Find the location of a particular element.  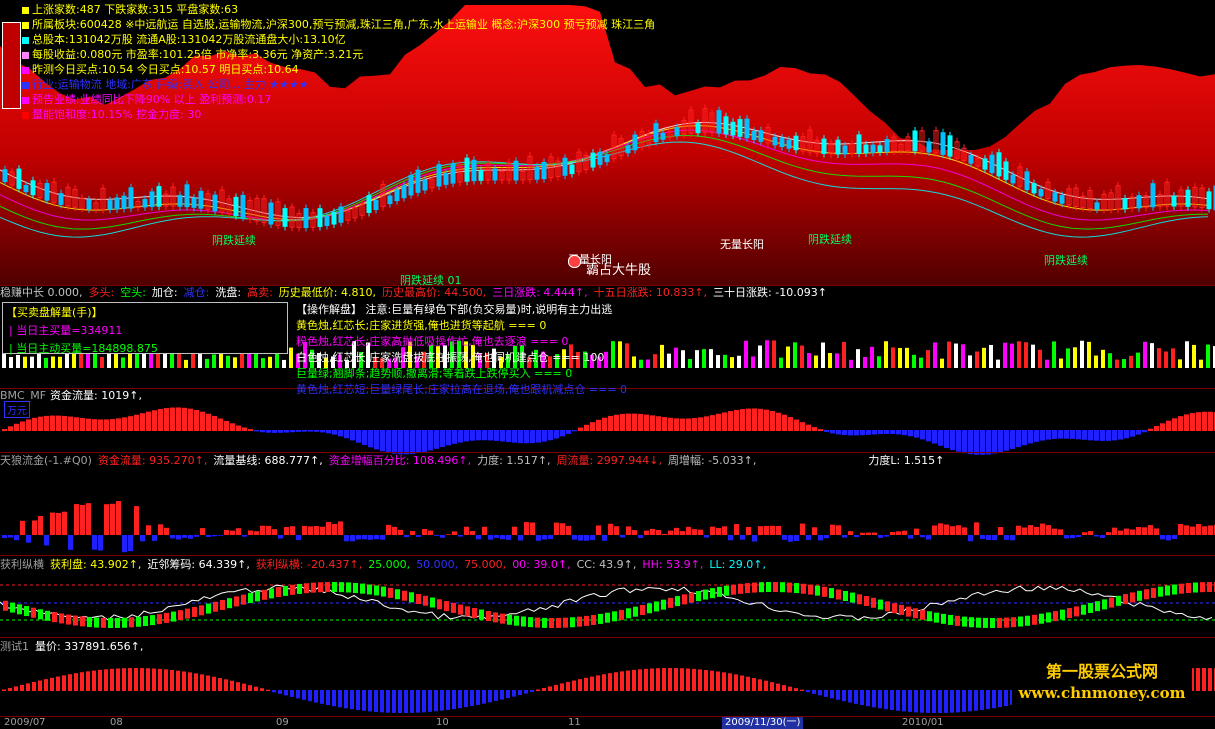

info-marker-icon is located at coordinates (25, 40).